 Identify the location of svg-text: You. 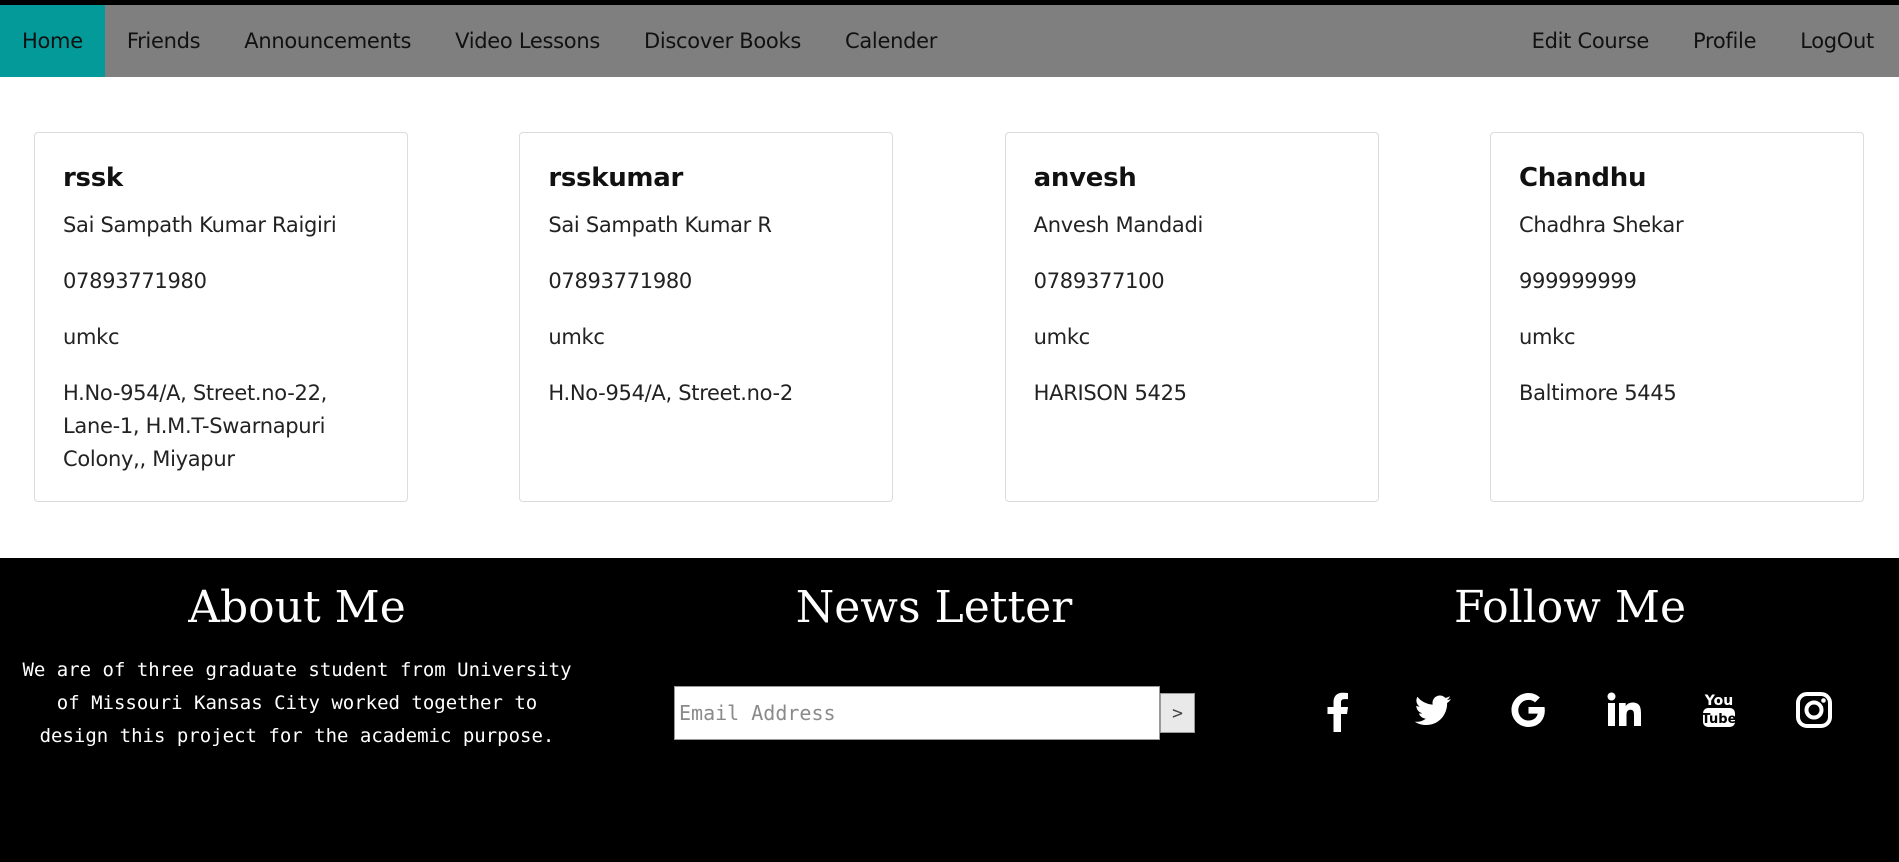
(1718, 701).